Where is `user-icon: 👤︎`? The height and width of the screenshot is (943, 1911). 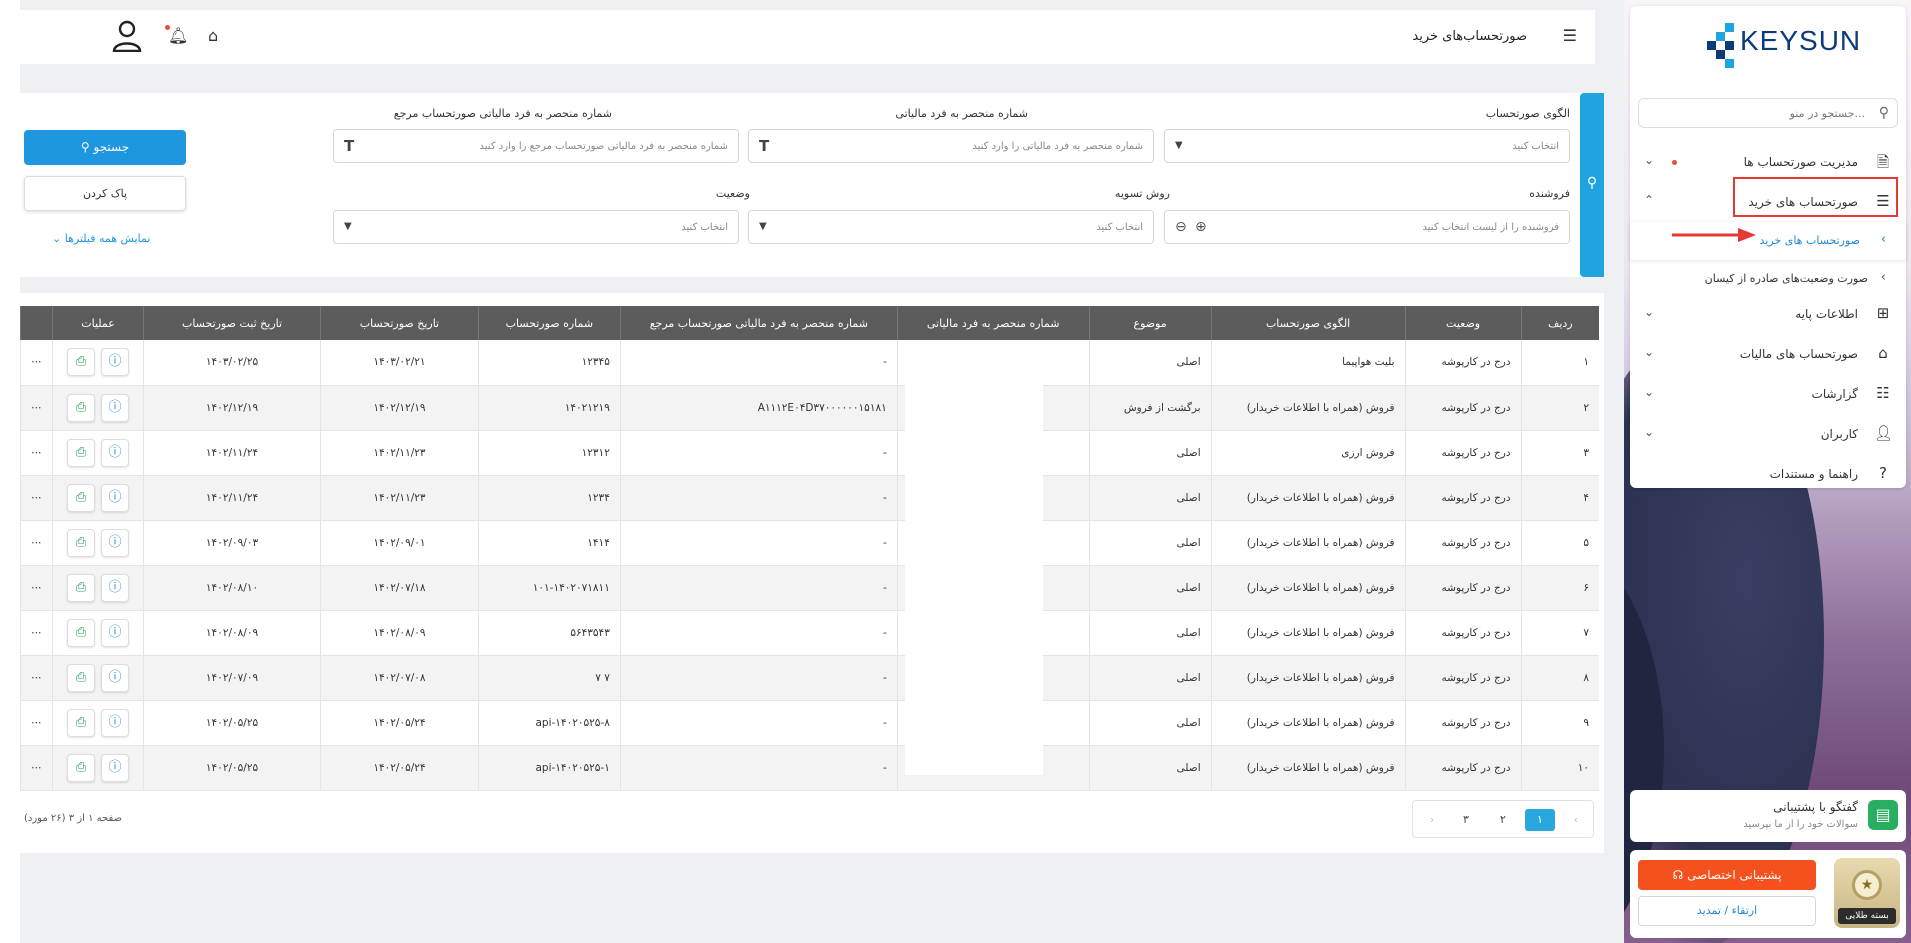 user-icon: 👤︎ is located at coordinates (1884, 433).